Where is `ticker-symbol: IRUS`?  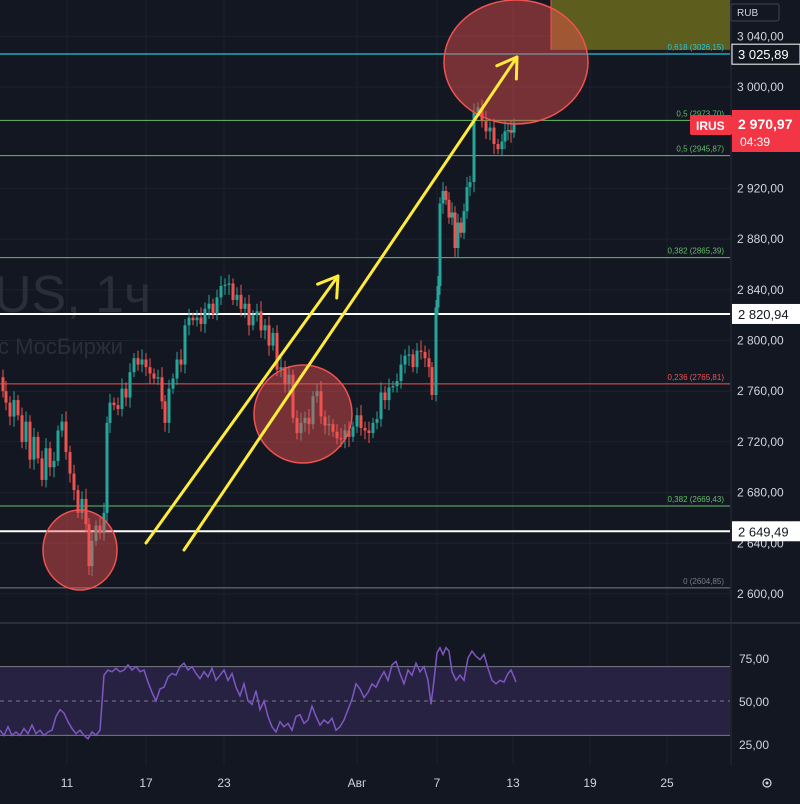 ticker-symbol: IRUS is located at coordinates (710, 126).